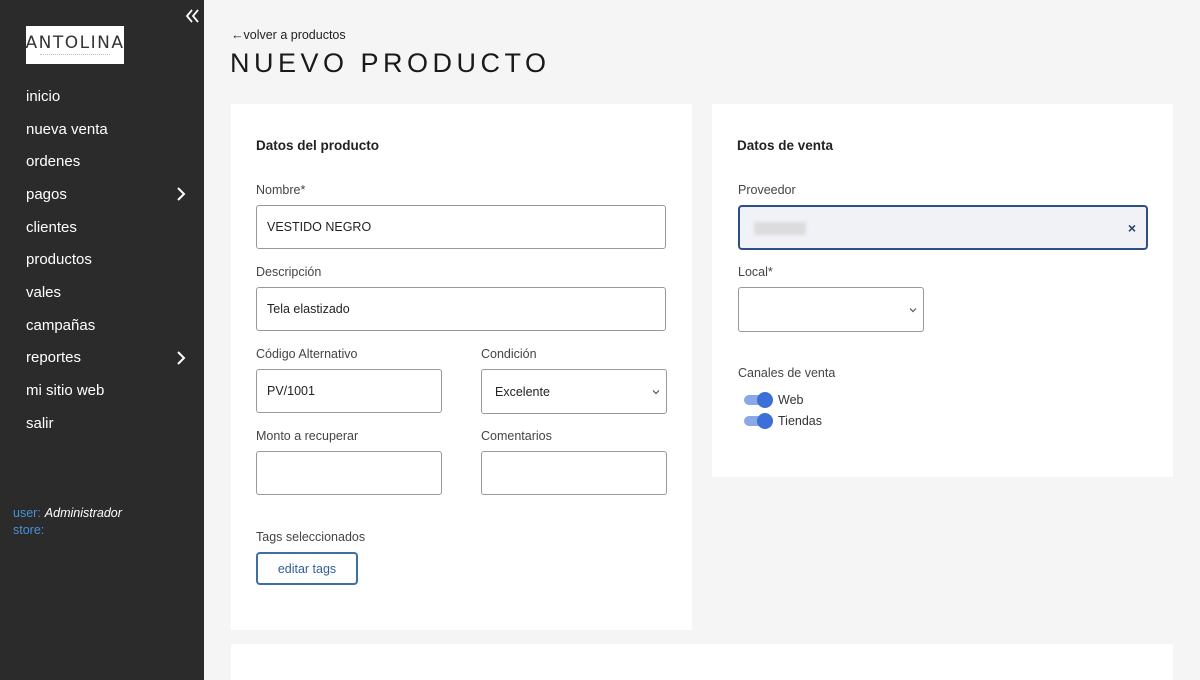  Describe the element at coordinates (307, 436) in the screenshot. I see `monto-label: Monto a recuperar` at that location.